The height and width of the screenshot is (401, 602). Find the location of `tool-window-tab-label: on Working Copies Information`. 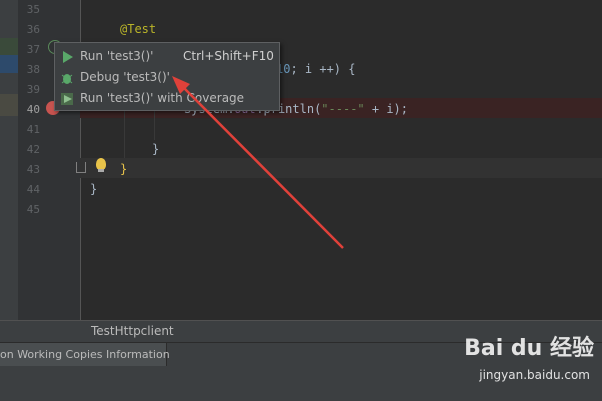

tool-window-tab-label: on Working Copies Information is located at coordinates (85, 354).